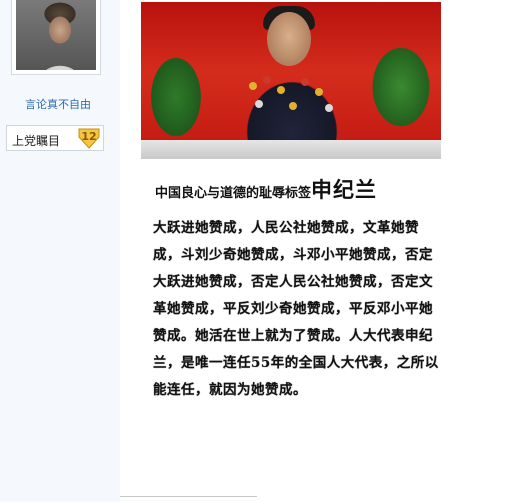  I want to click on user-tag-badge-count: 12, so click(89, 136).